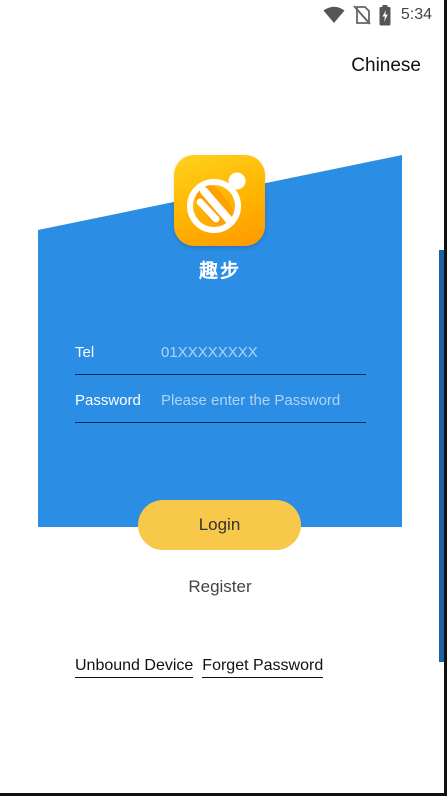 The height and width of the screenshot is (796, 447). I want to click on running-figure-icon, so click(216, 202).